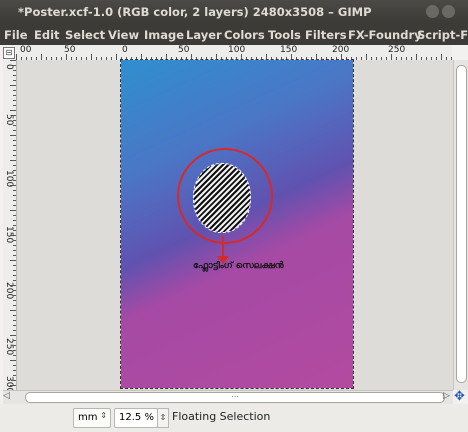  Describe the element at coordinates (9, 383) in the screenshot. I see `ruler-label: 300` at that location.